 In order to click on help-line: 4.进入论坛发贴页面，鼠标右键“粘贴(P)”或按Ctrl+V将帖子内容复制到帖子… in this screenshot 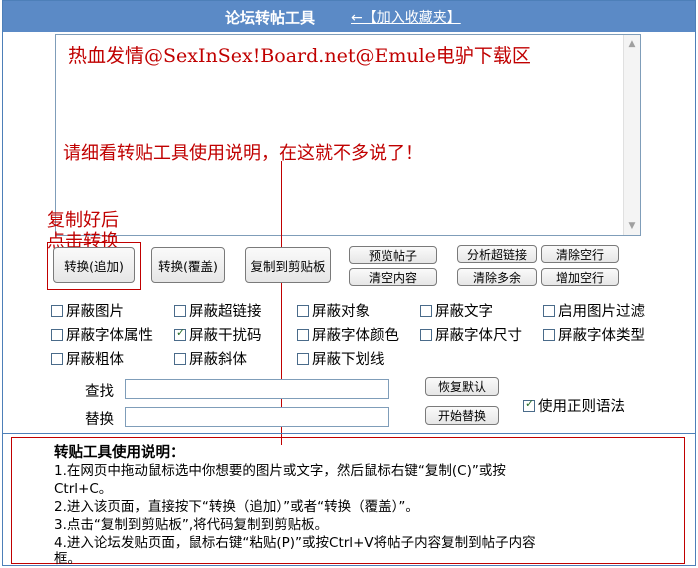, I will do `click(295, 543)`.